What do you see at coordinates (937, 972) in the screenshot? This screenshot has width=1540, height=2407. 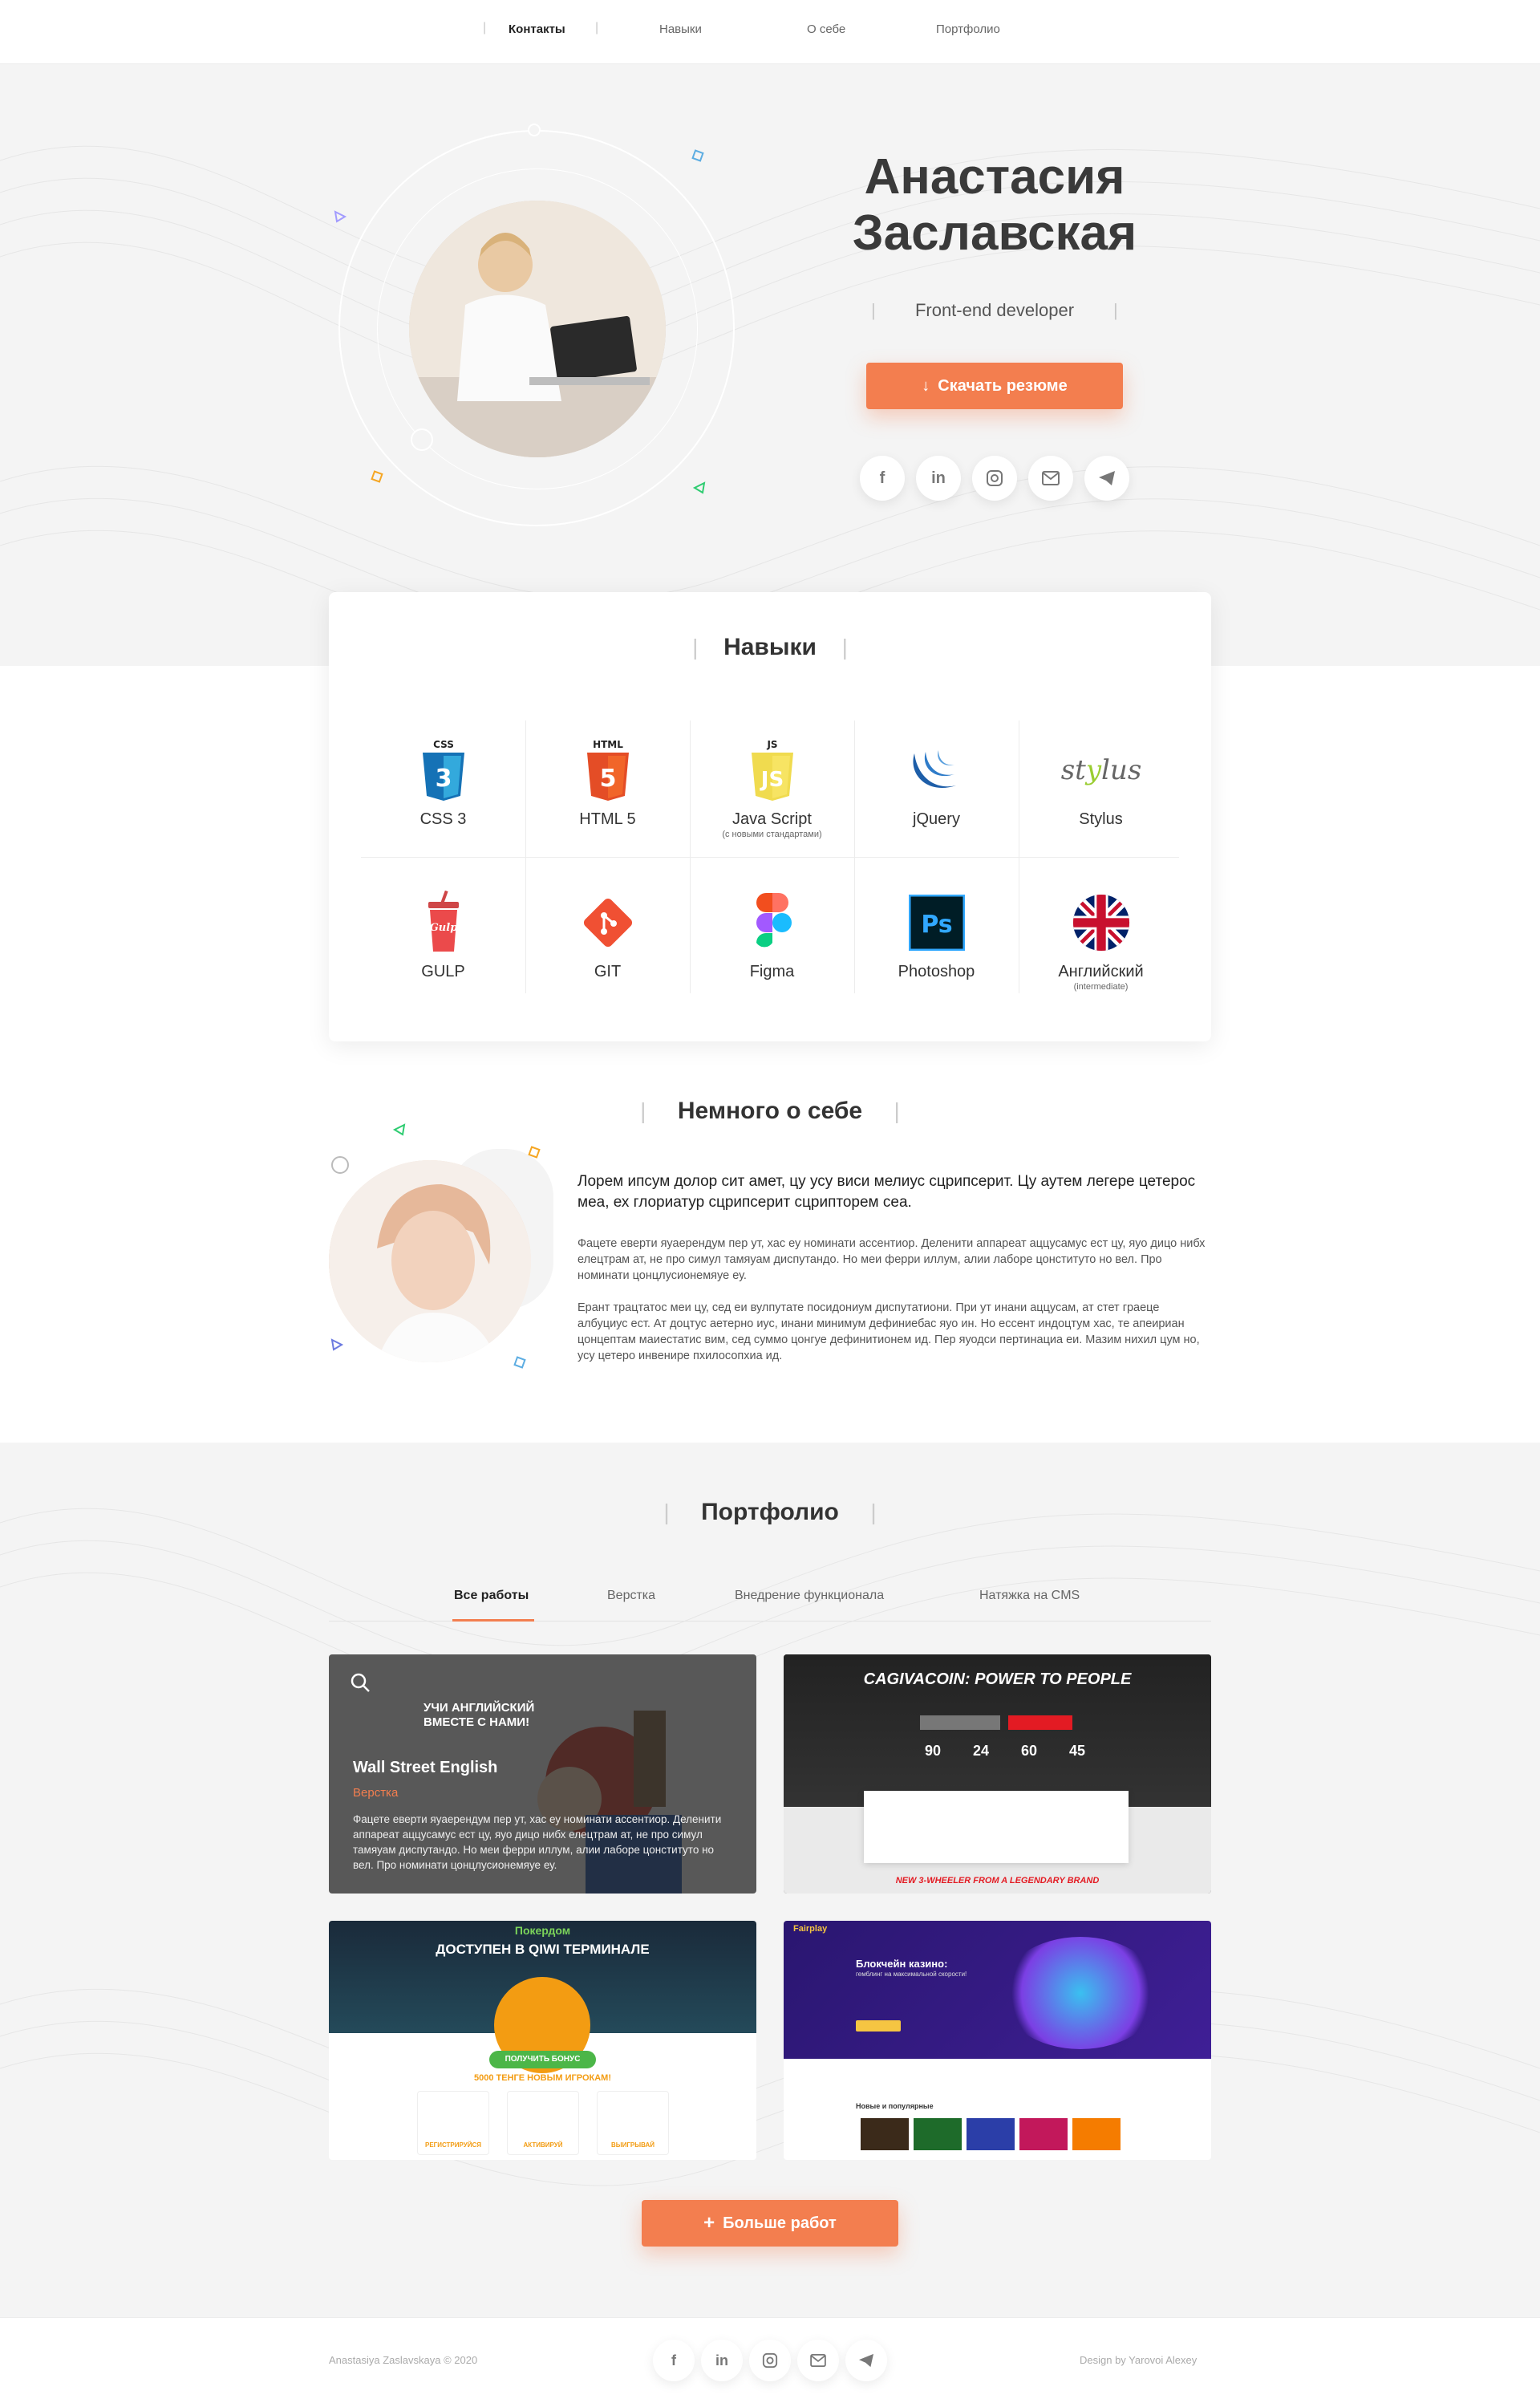 I see `skill-label: Photoshop` at bounding box center [937, 972].